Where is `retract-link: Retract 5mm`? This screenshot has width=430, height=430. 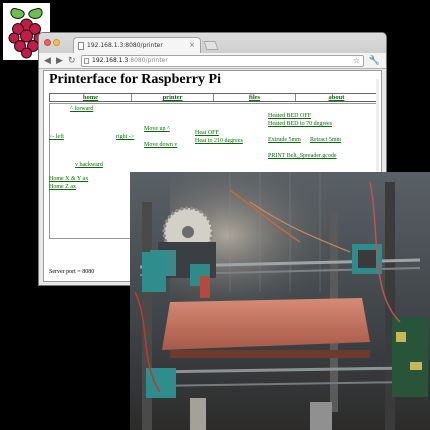
retract-link: Retract 5mm is located at coordinates (325, 140).